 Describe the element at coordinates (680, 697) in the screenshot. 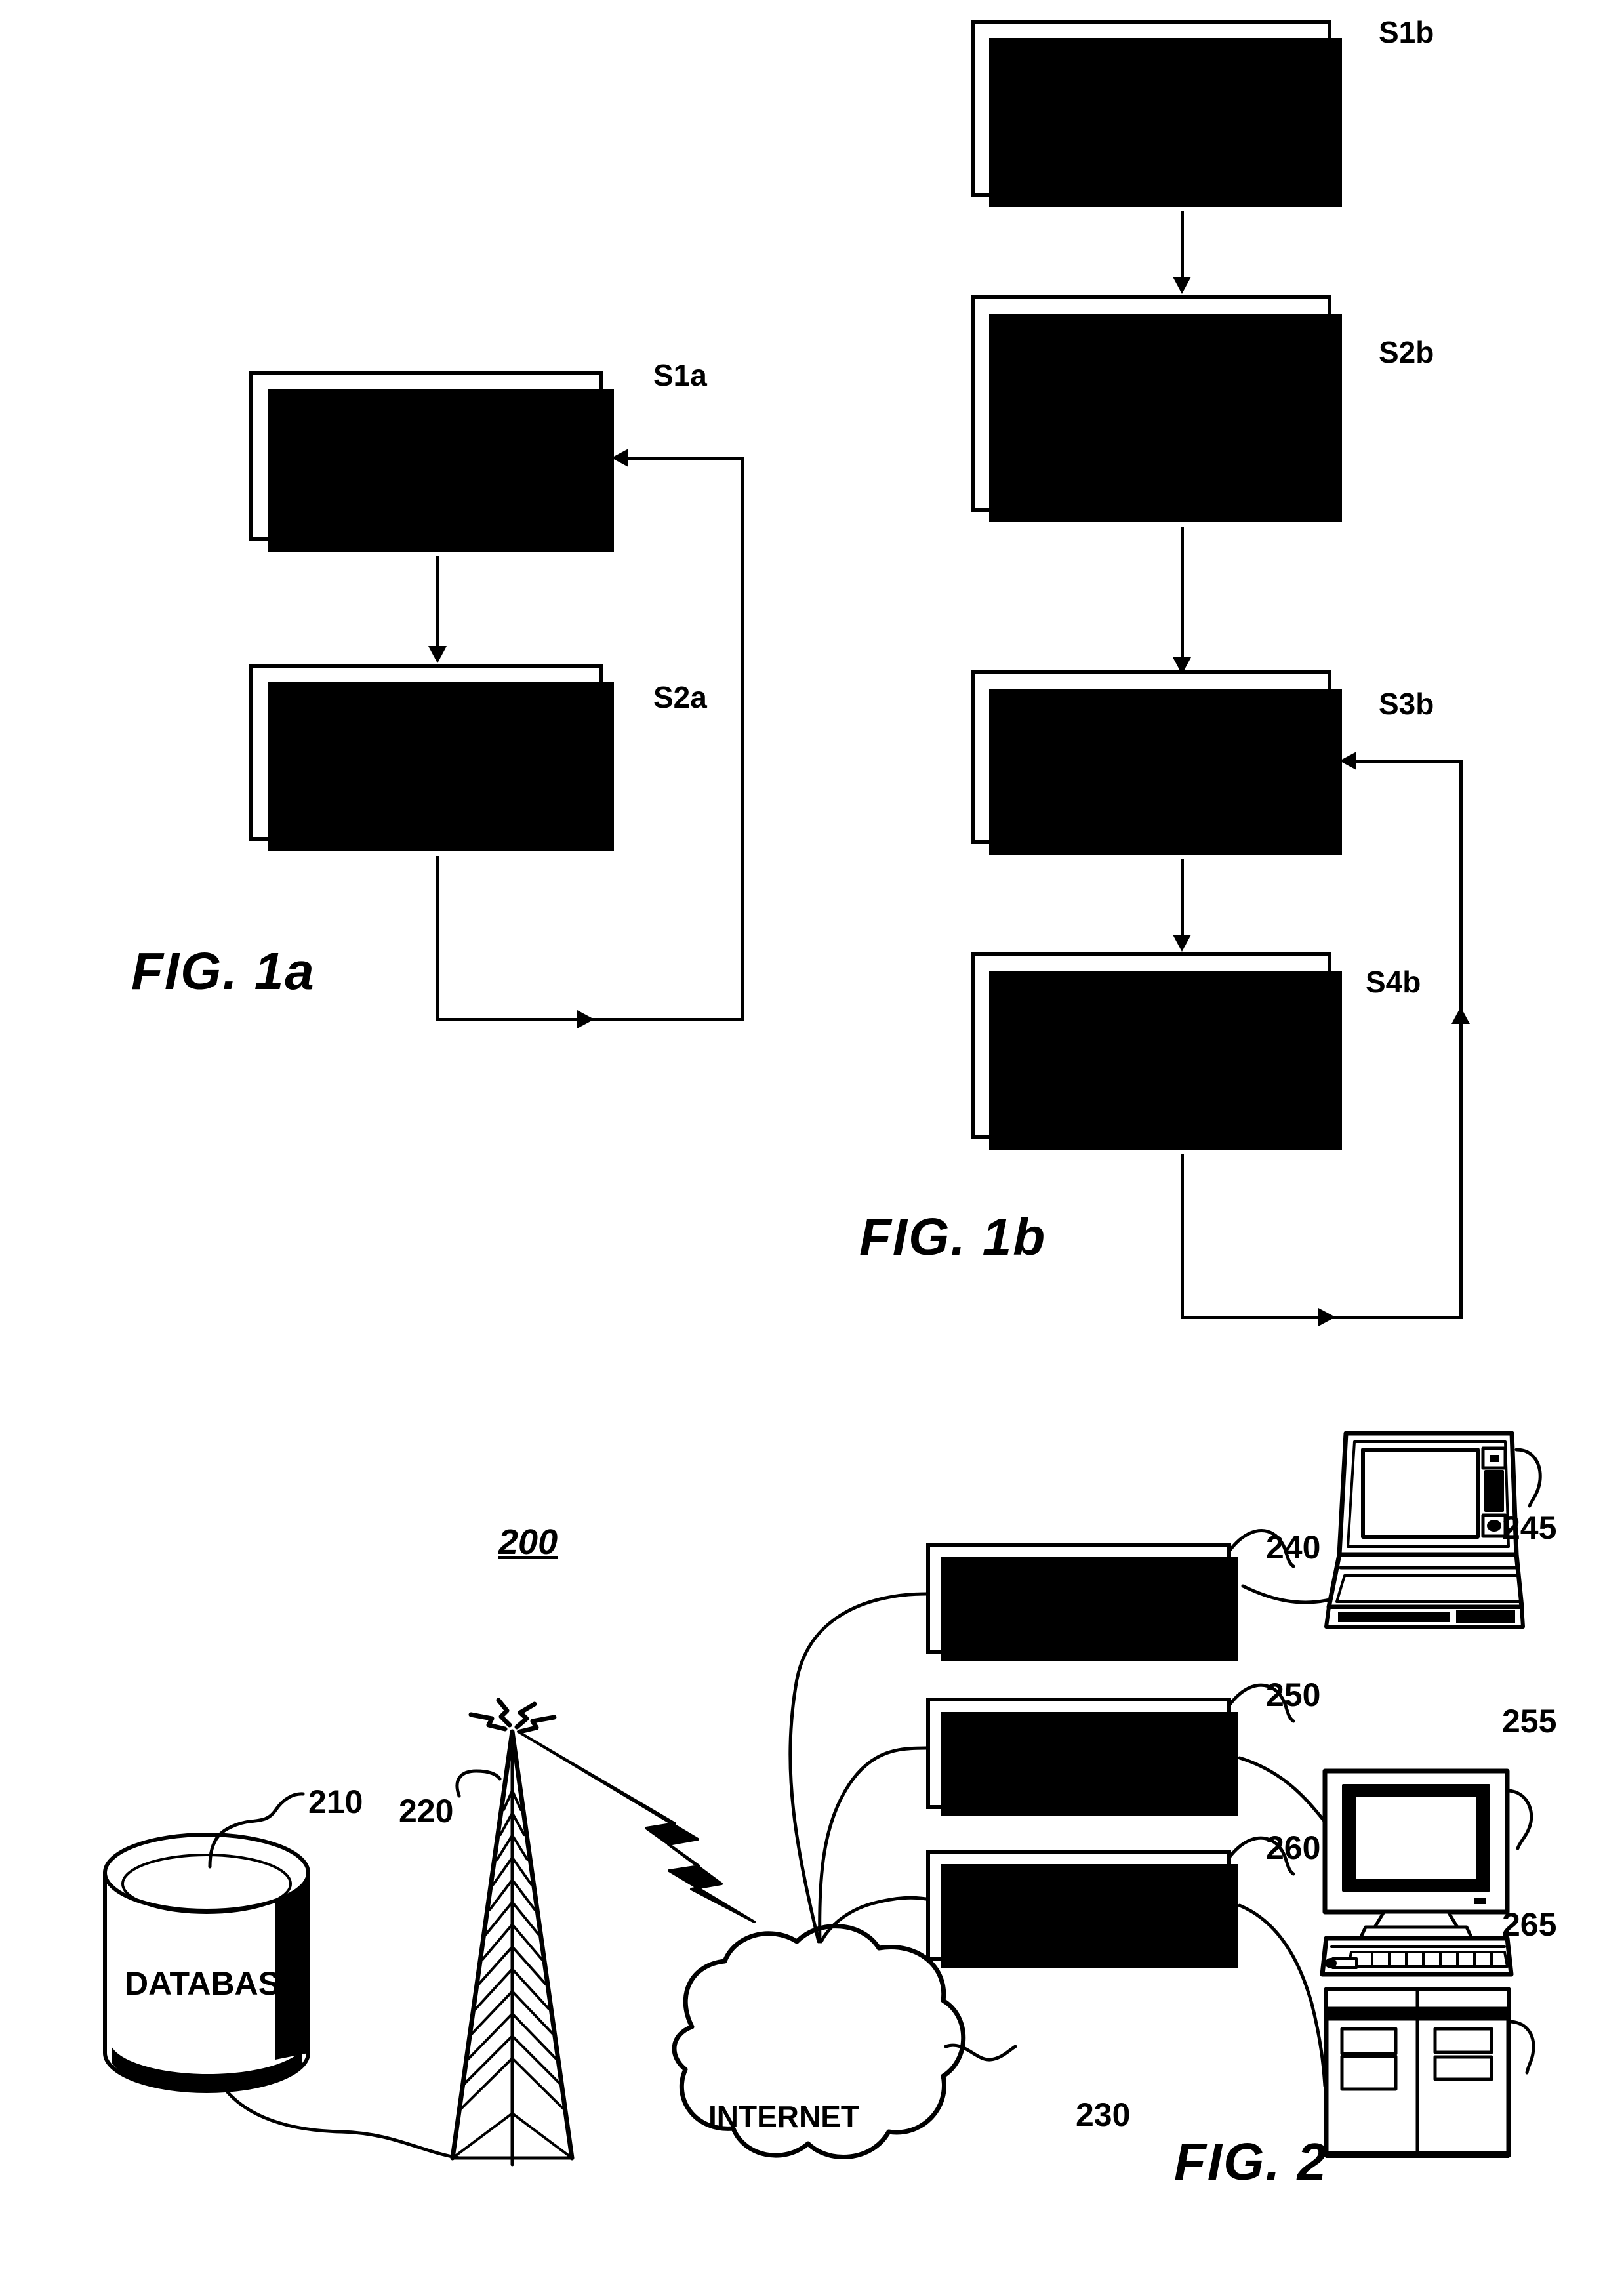

I see `step-label-s2a: S2a` at that location.